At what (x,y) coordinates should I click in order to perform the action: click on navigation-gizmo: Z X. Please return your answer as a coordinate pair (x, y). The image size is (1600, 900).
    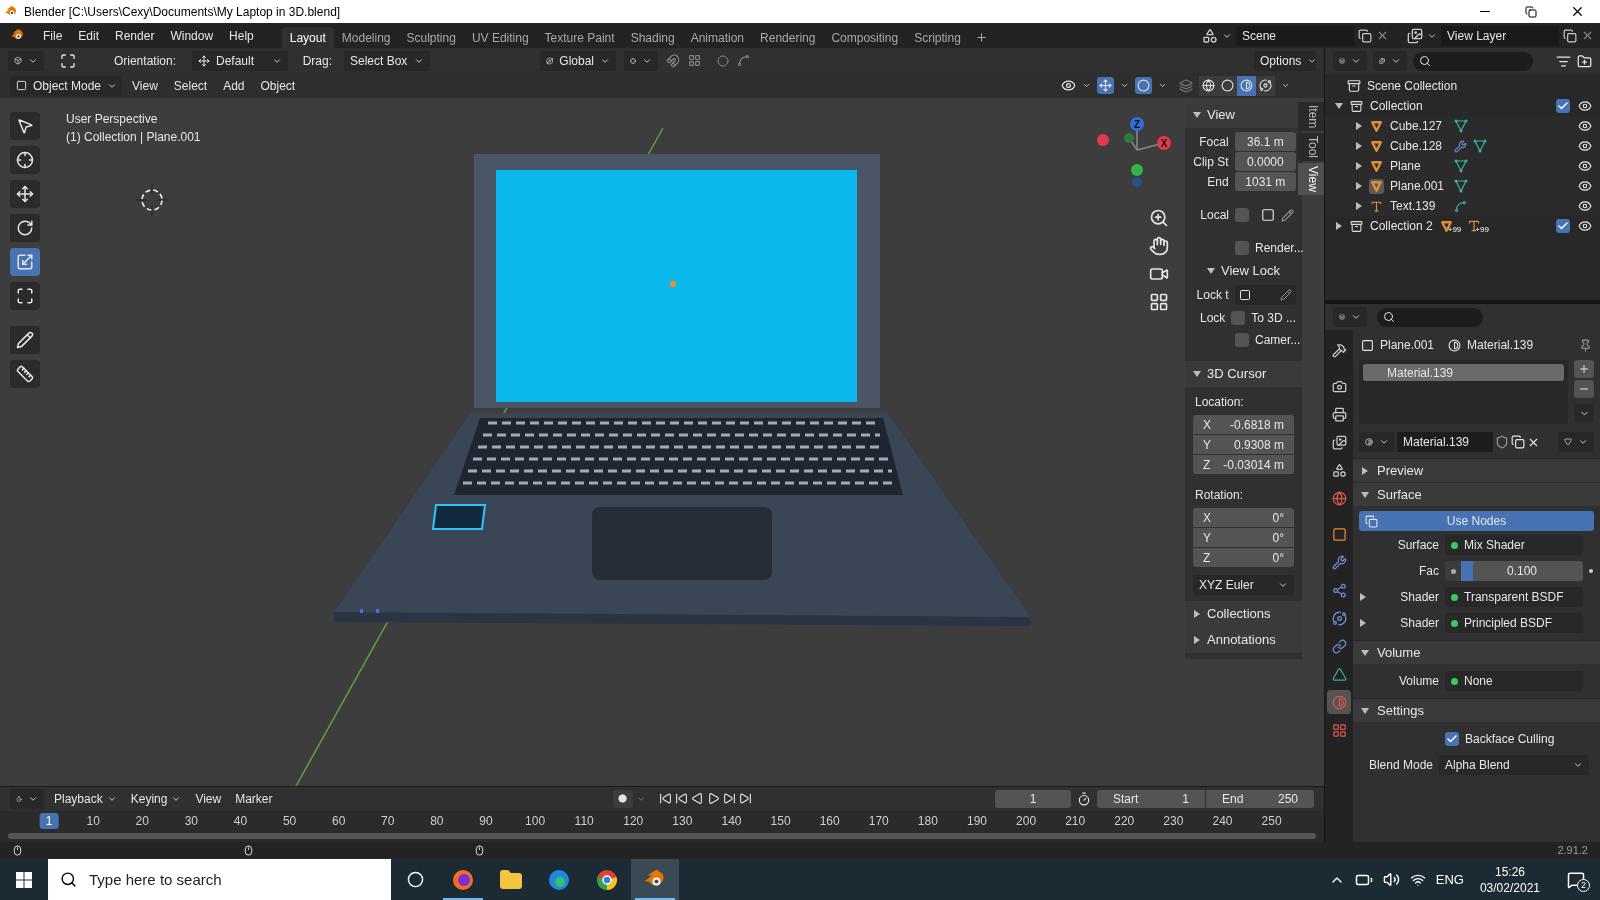
    Looking at the image, I should click on (1126, 150).